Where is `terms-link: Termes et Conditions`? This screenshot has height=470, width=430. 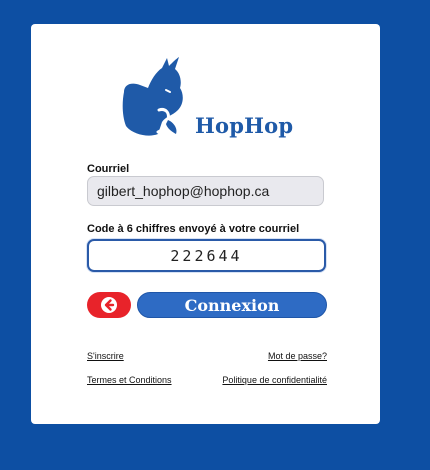
terms-link: Termes et Conditions is located at coordinates (129, 380).